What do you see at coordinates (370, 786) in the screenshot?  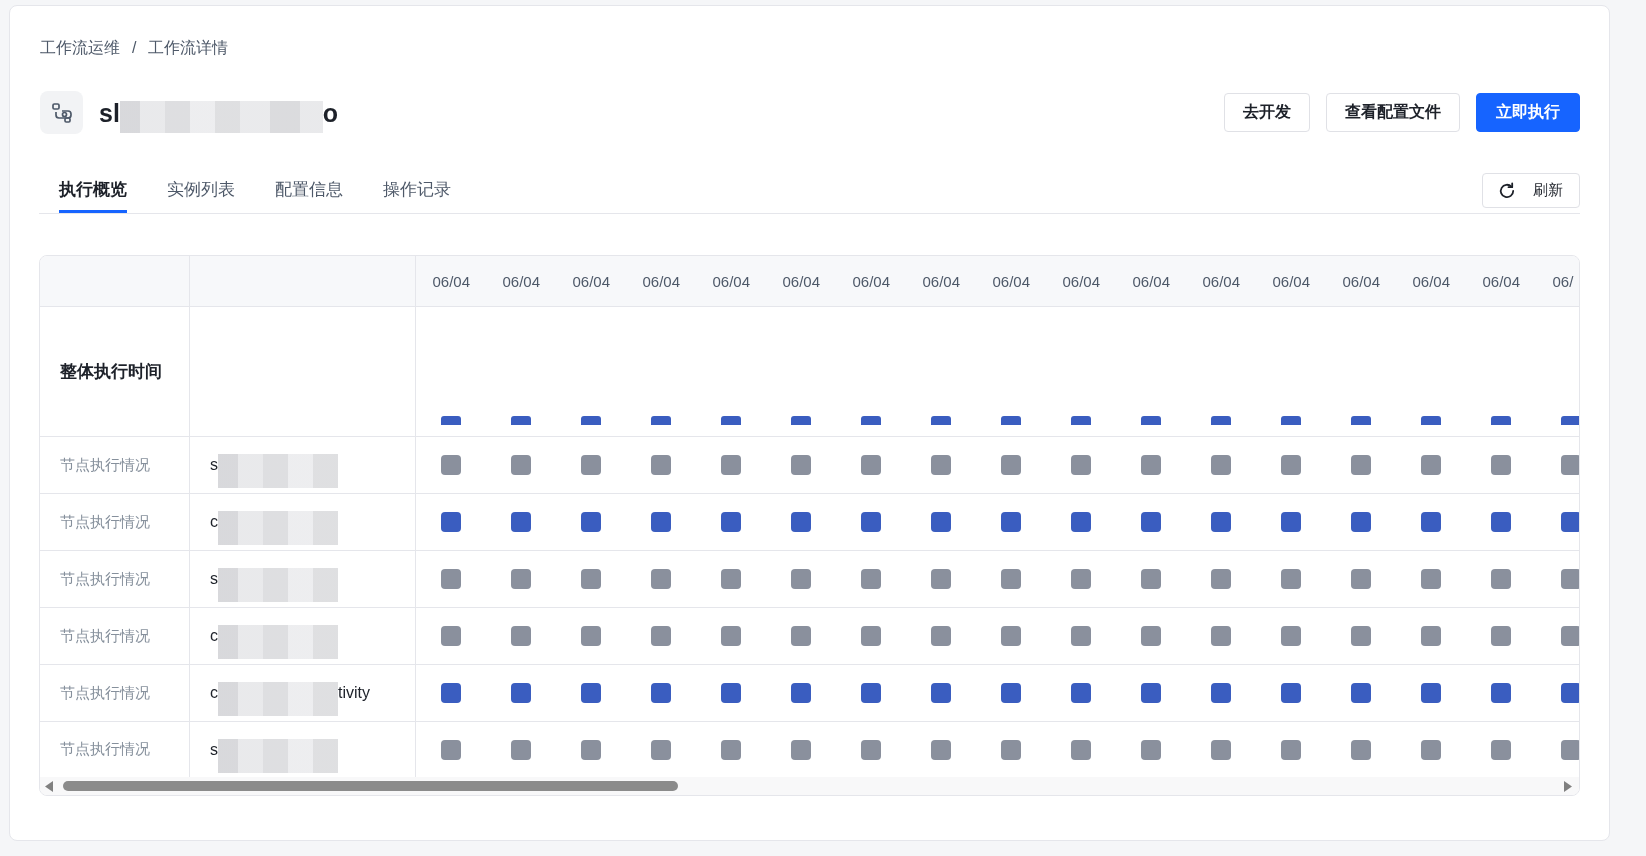 I see `scrollbar-thumb` at bounding box center [370, 786].